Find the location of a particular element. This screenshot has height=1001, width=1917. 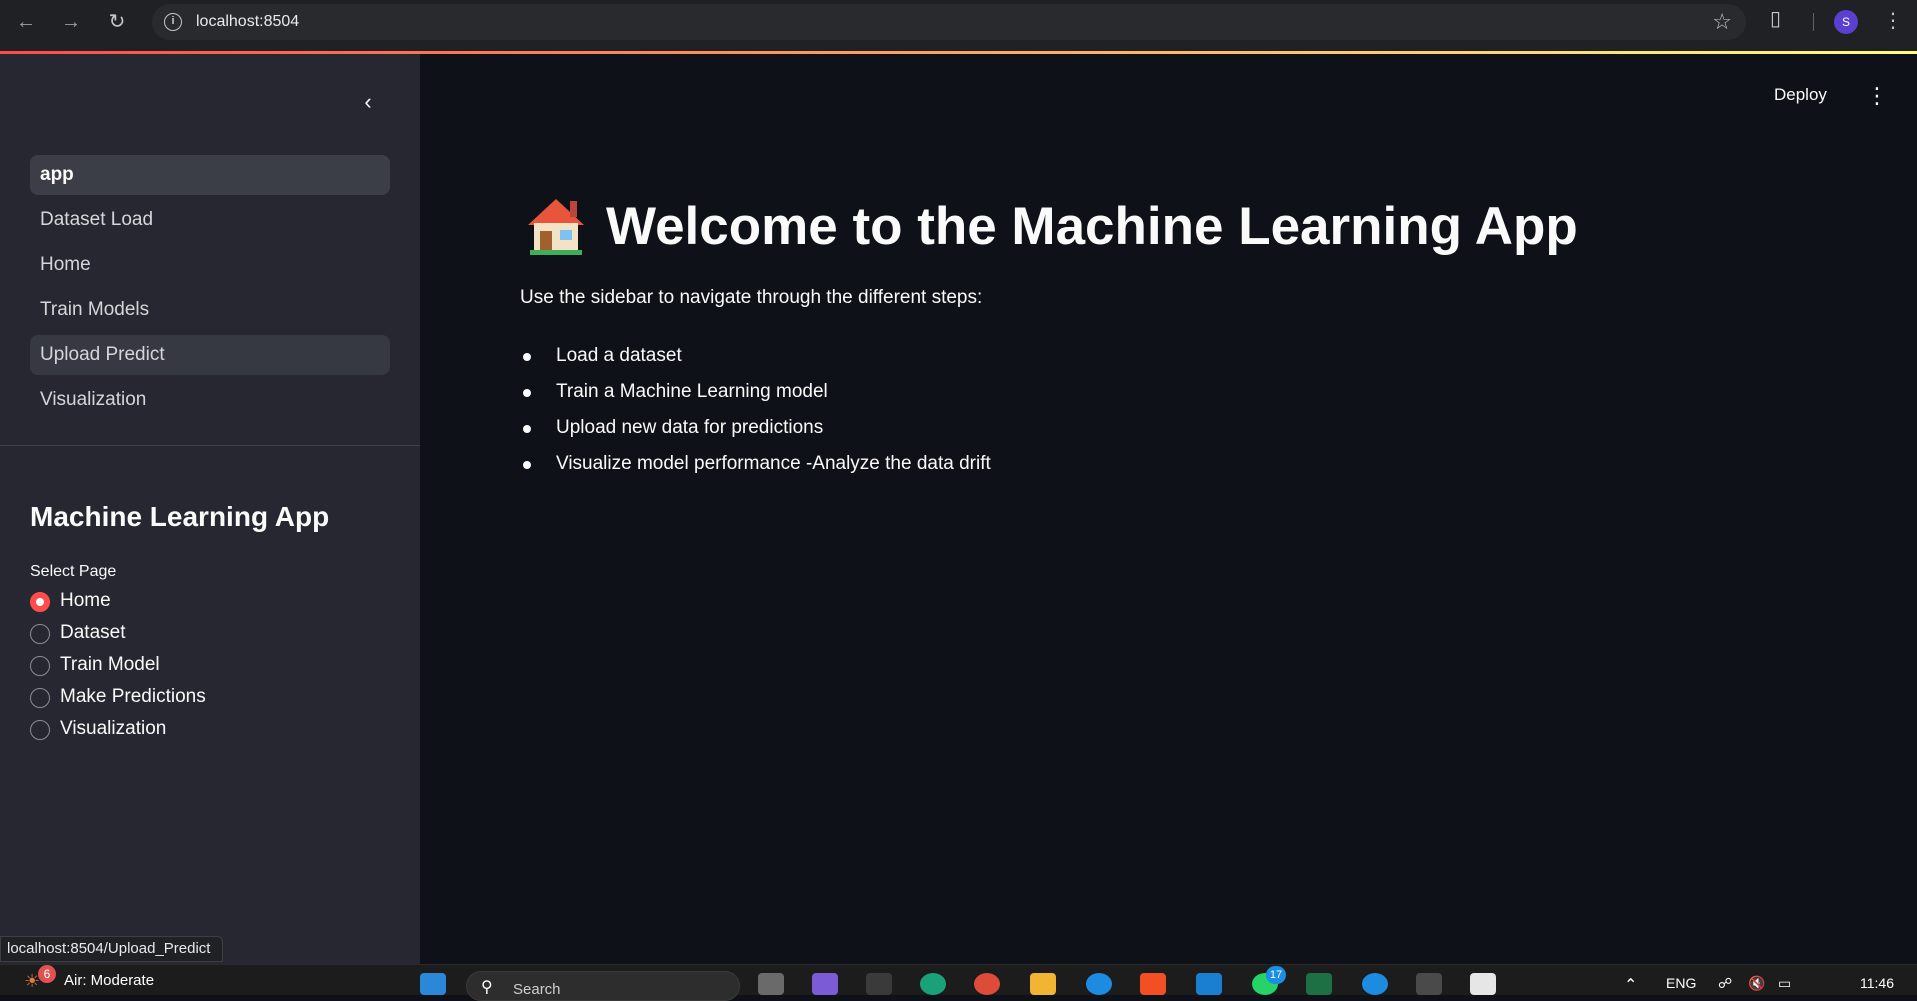

search-icon: ⚲ is located at coordinates (487, 987).